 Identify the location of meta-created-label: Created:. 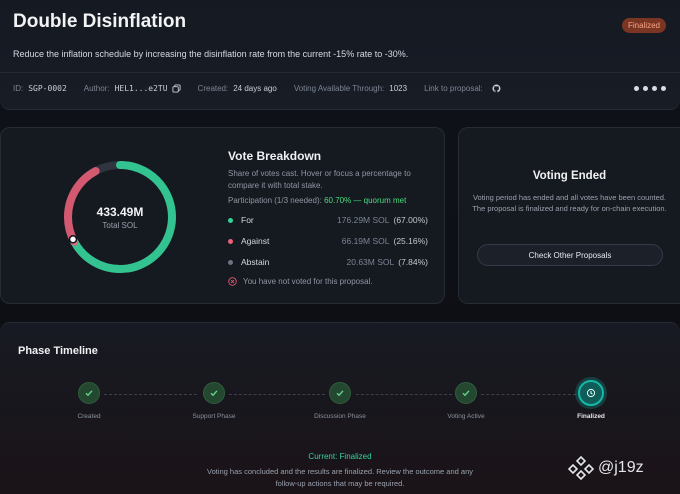
(213, 88).